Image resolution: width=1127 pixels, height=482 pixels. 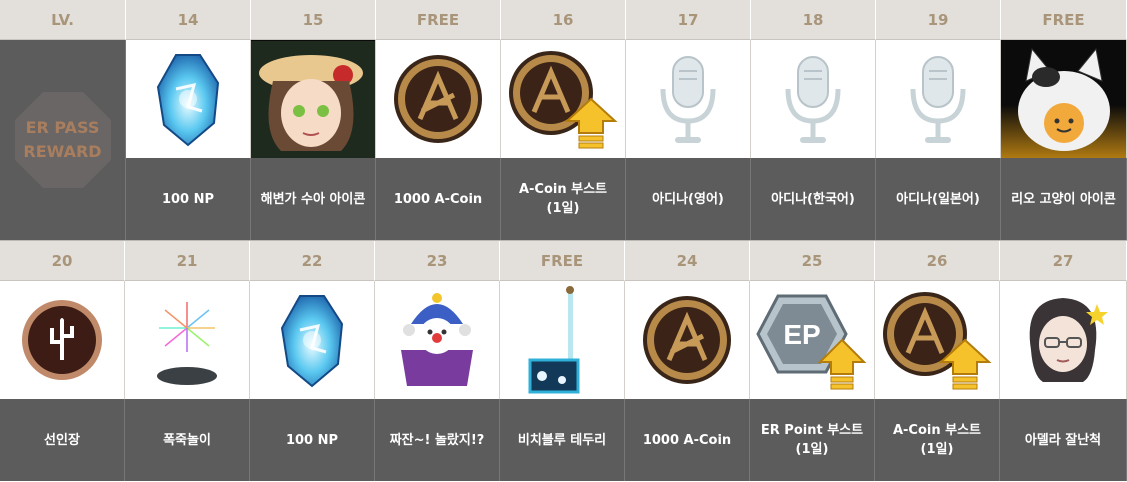 I want to click on reward-image-cell: EP, so click(x=812, y=340).